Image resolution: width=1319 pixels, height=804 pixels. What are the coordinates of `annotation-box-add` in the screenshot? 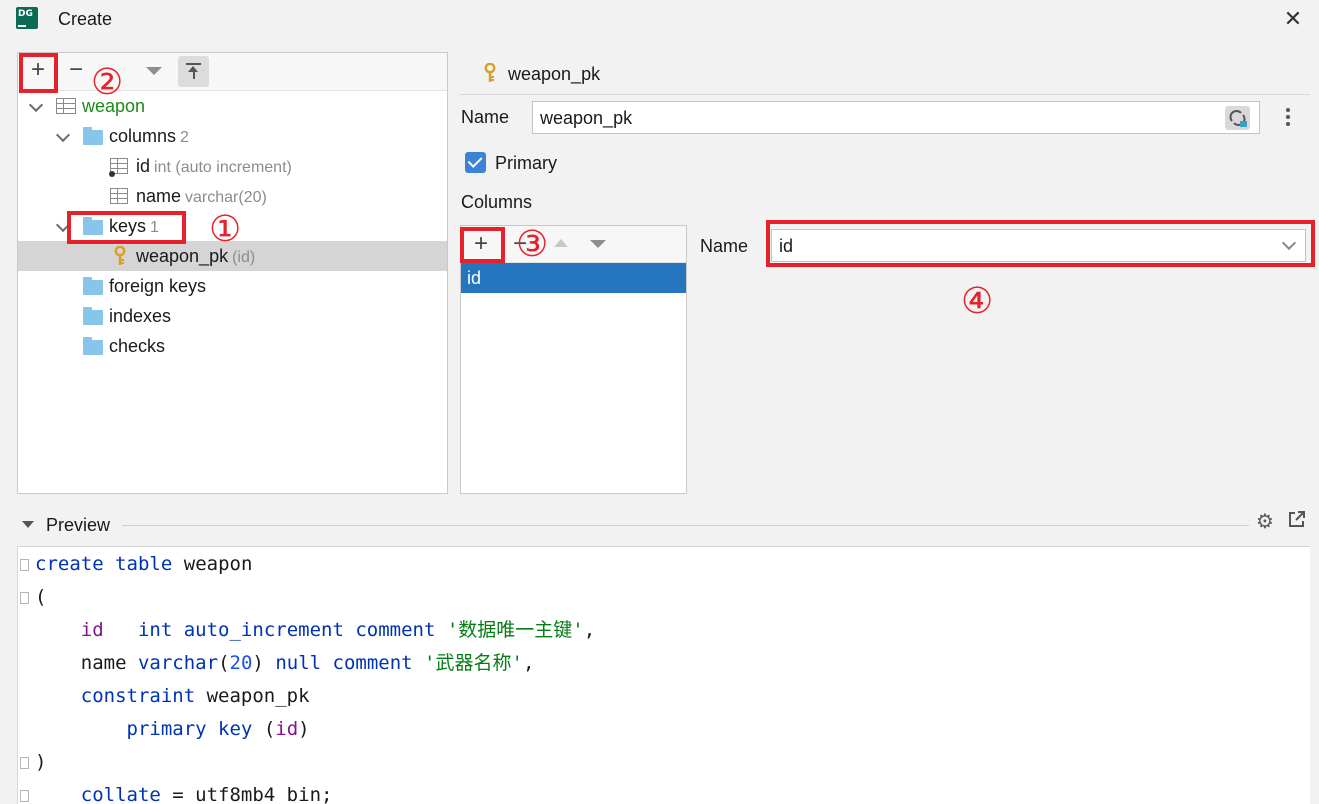 It's located at (38, 73).